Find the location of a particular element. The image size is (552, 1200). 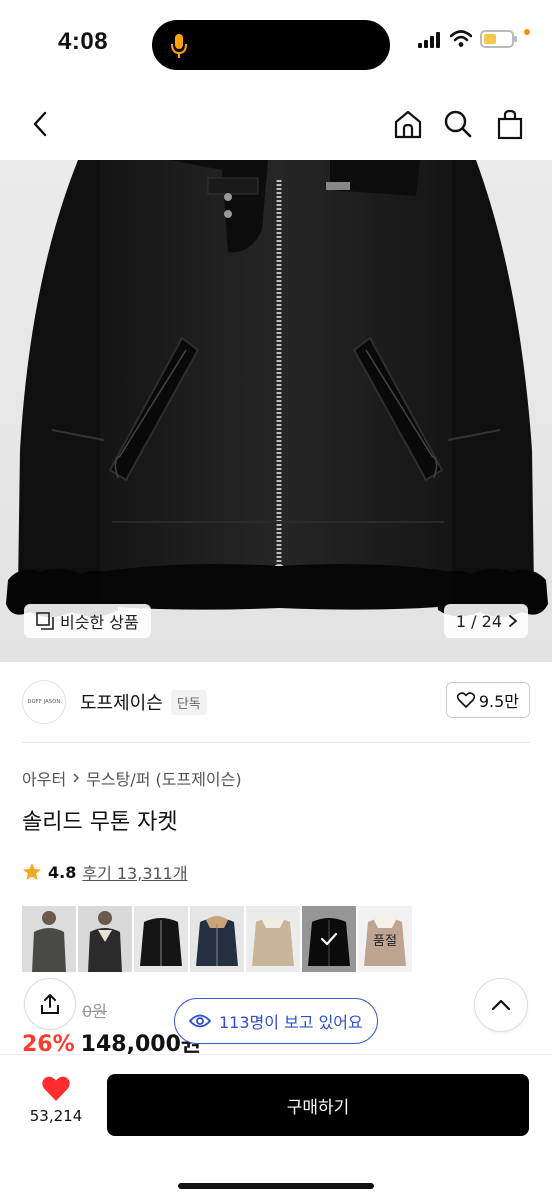

share-button is located at coordinates (50, 1004).